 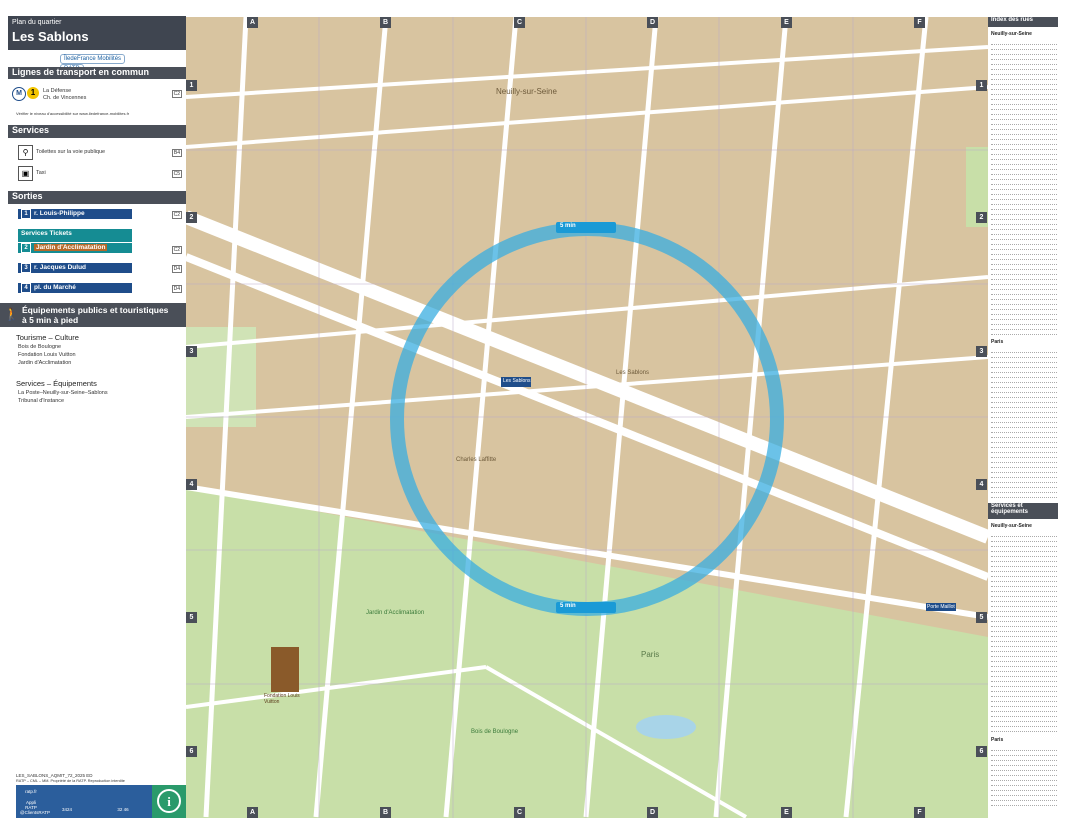 I want to click on exit-2-label: Jardin d'Acclimatation, so click(x=71, y=247).